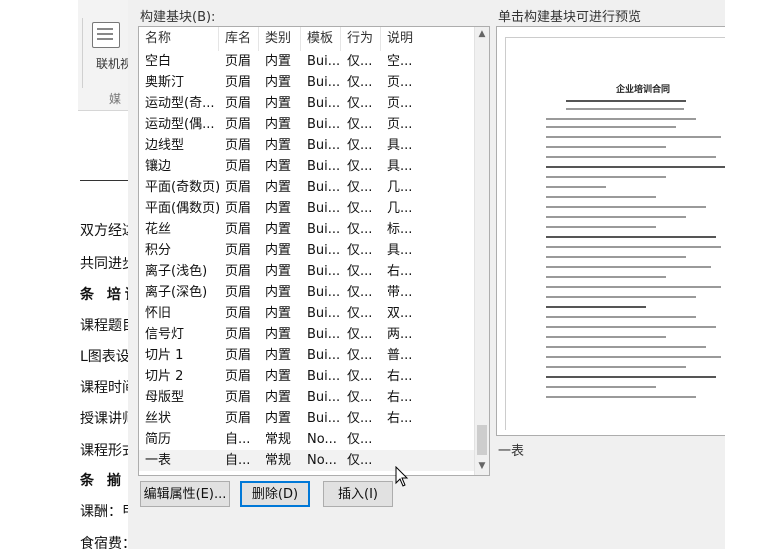  What do you see at coordinates (105, 357) in the screenshot?
I see `document-line: L图表设` at bounding box center [105, 357].